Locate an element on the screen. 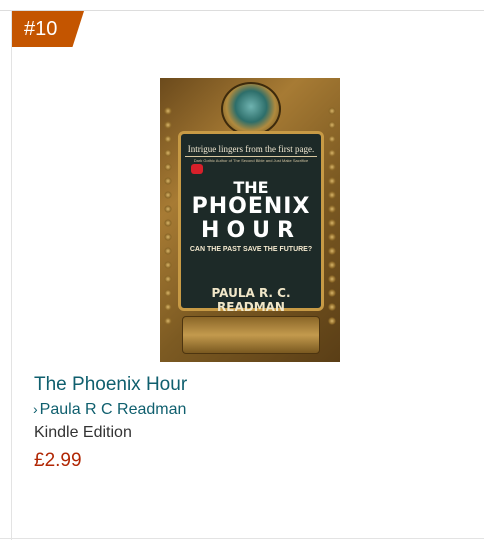 The height and width of the screenshot is (540, 484). card-top-border is located at coordinates (242, 10).